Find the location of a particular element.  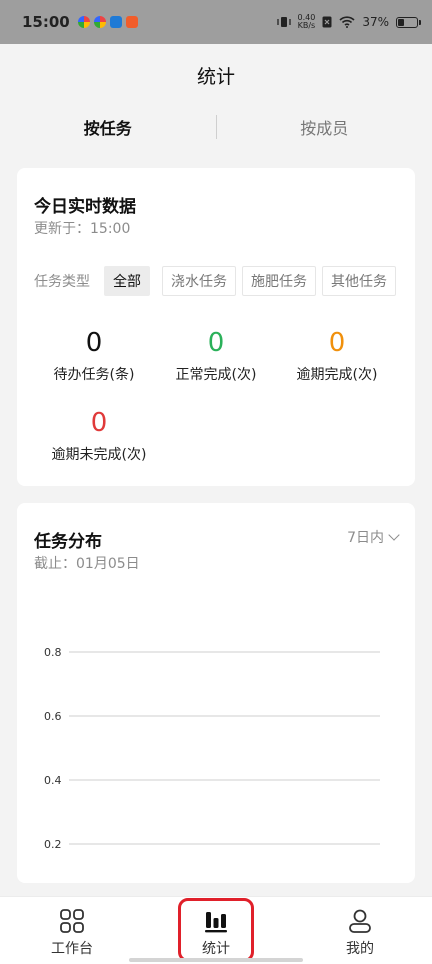

page-title: 统计 is located at coordinates (215, 77).